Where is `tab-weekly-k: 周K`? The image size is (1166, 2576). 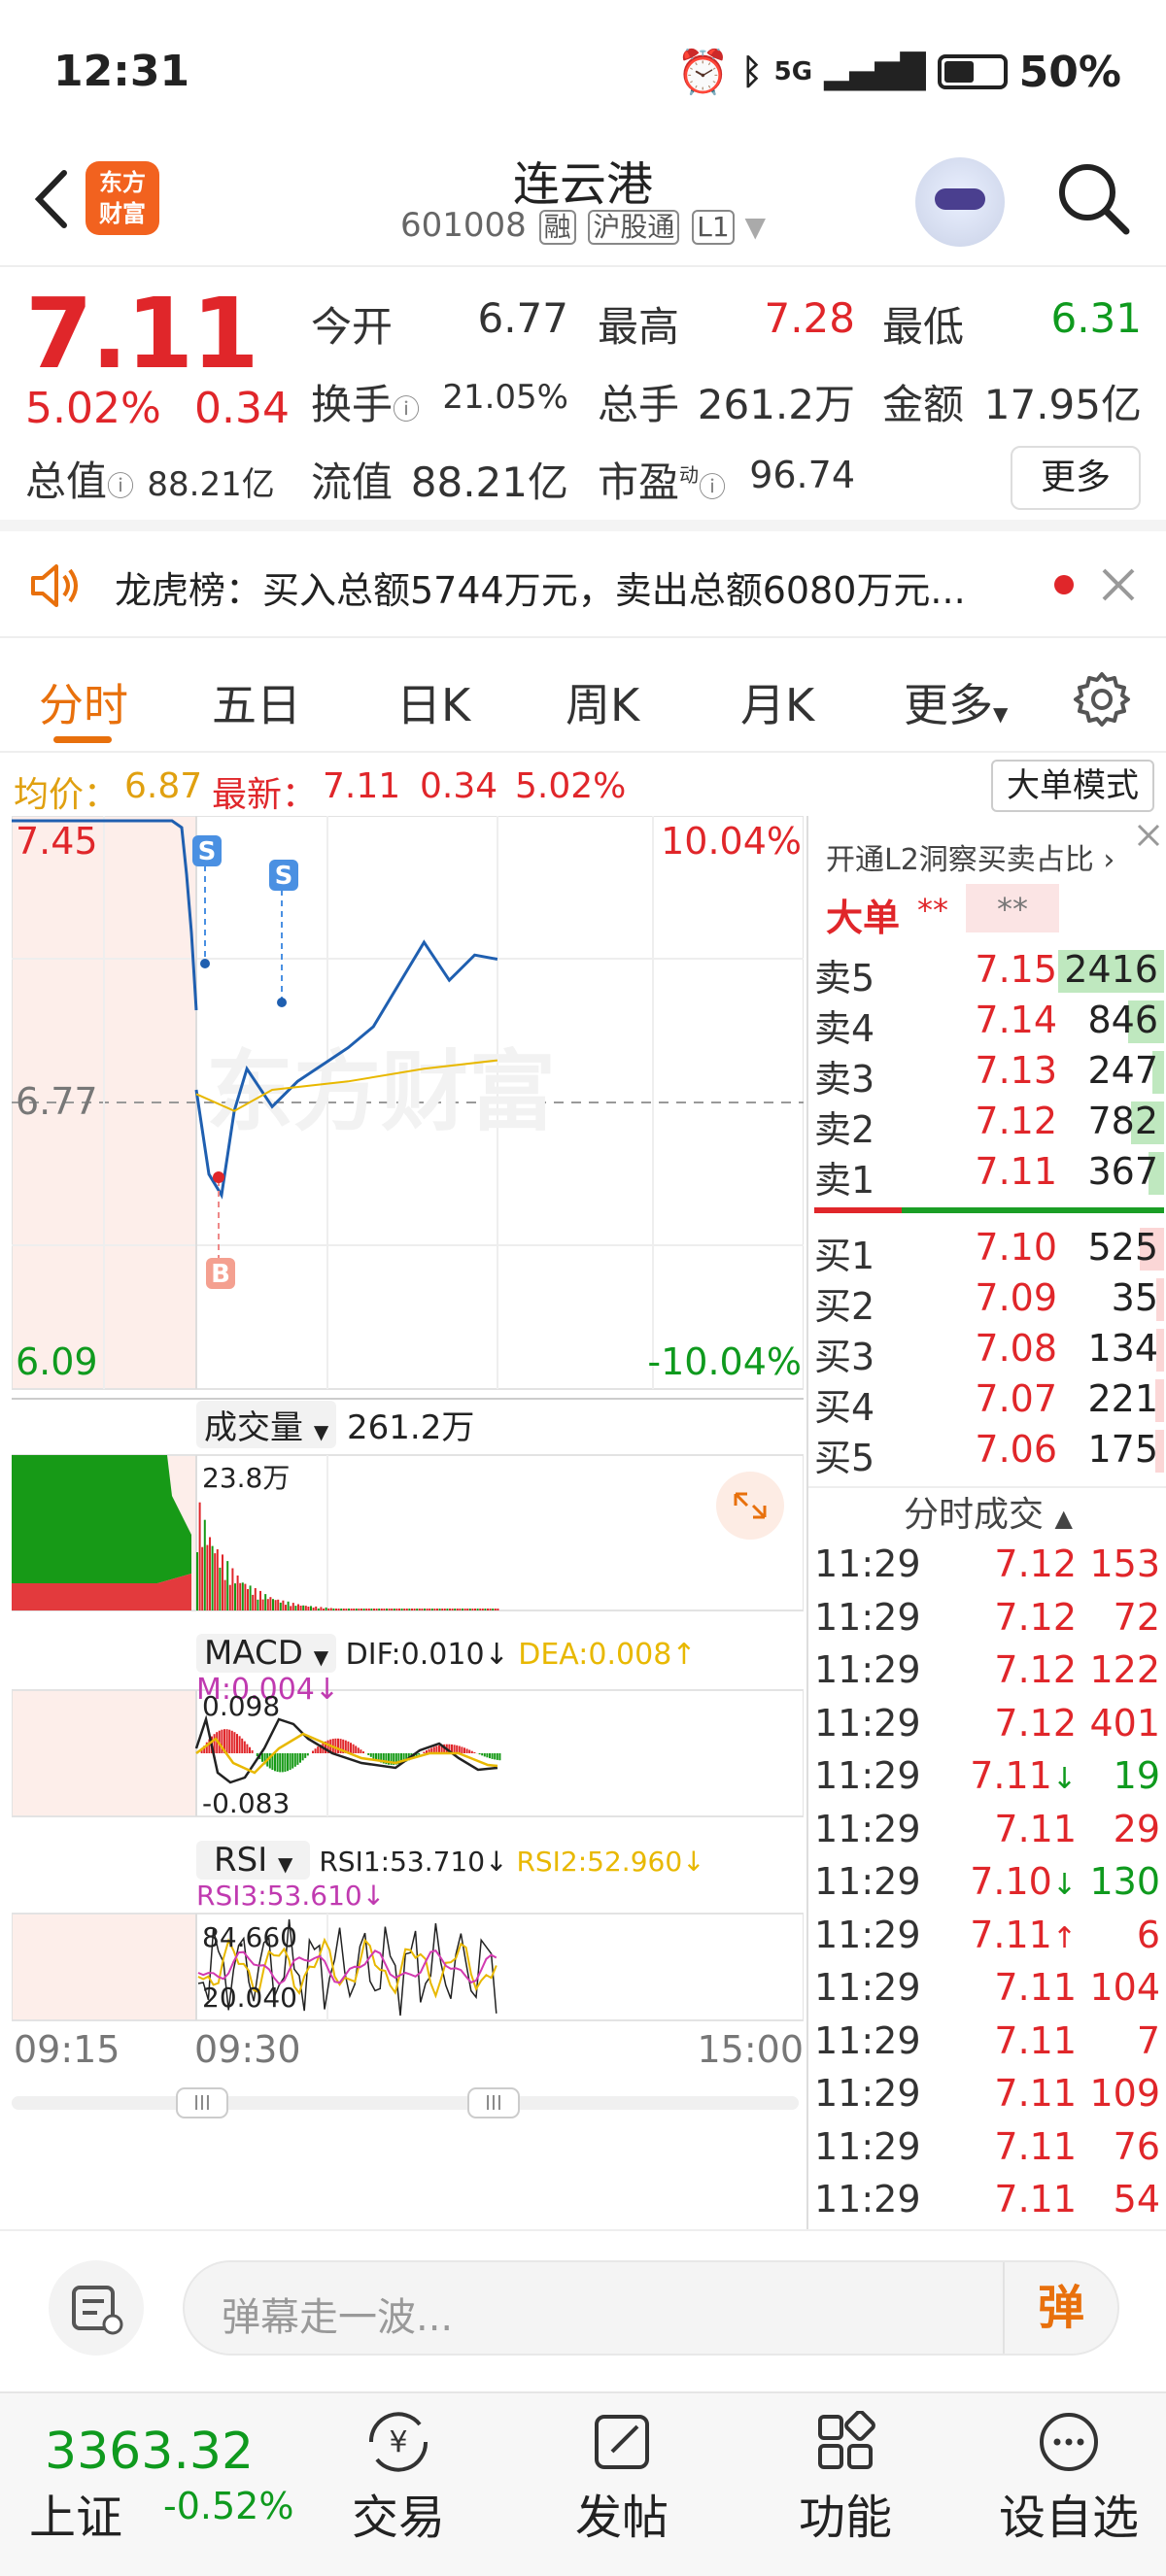 tab-weekly-k: 周K is located at coordinates (602, 702).